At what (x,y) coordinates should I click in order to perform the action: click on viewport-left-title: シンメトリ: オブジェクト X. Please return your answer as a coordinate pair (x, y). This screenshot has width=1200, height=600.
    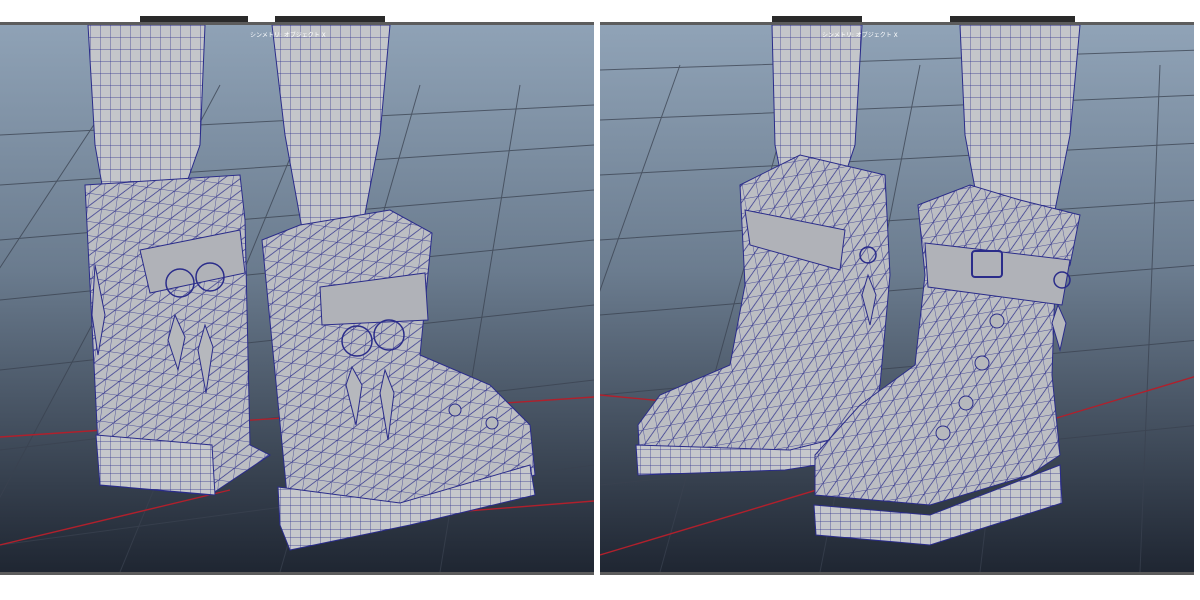
    Looking at the image, I should click on (288, 35).